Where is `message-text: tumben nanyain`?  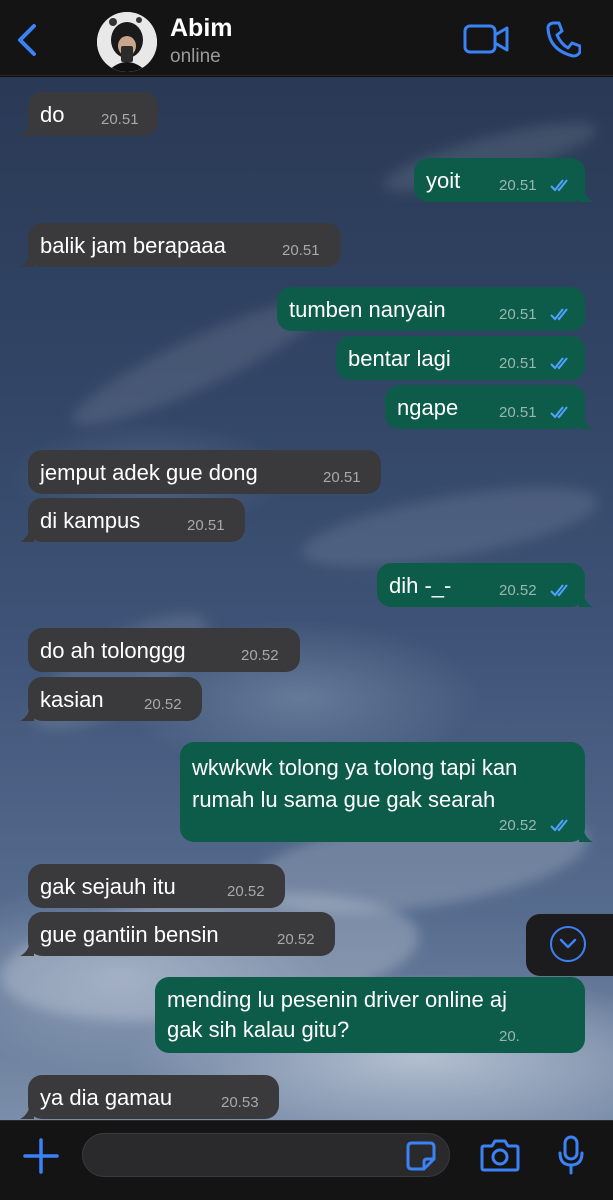 message-text: tumben nanyain is located at coordinates (367, 309).